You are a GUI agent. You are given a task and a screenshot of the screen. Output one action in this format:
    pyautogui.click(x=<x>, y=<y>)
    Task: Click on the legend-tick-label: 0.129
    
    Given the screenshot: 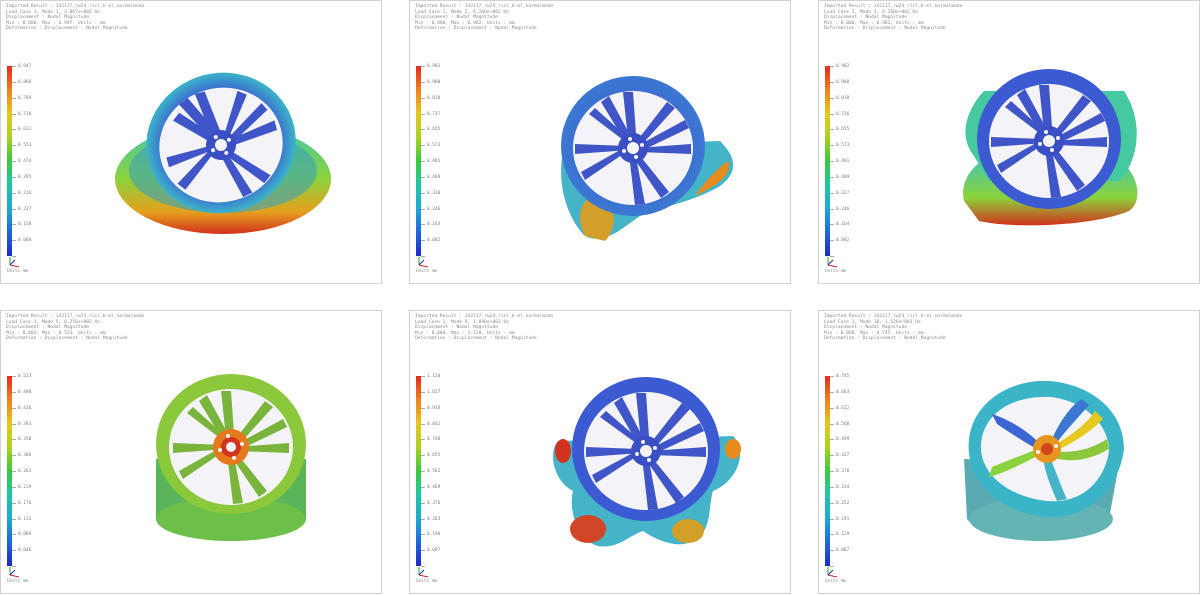 What is the action you would take?
    pyautogui.click(x=839, y=535)
    